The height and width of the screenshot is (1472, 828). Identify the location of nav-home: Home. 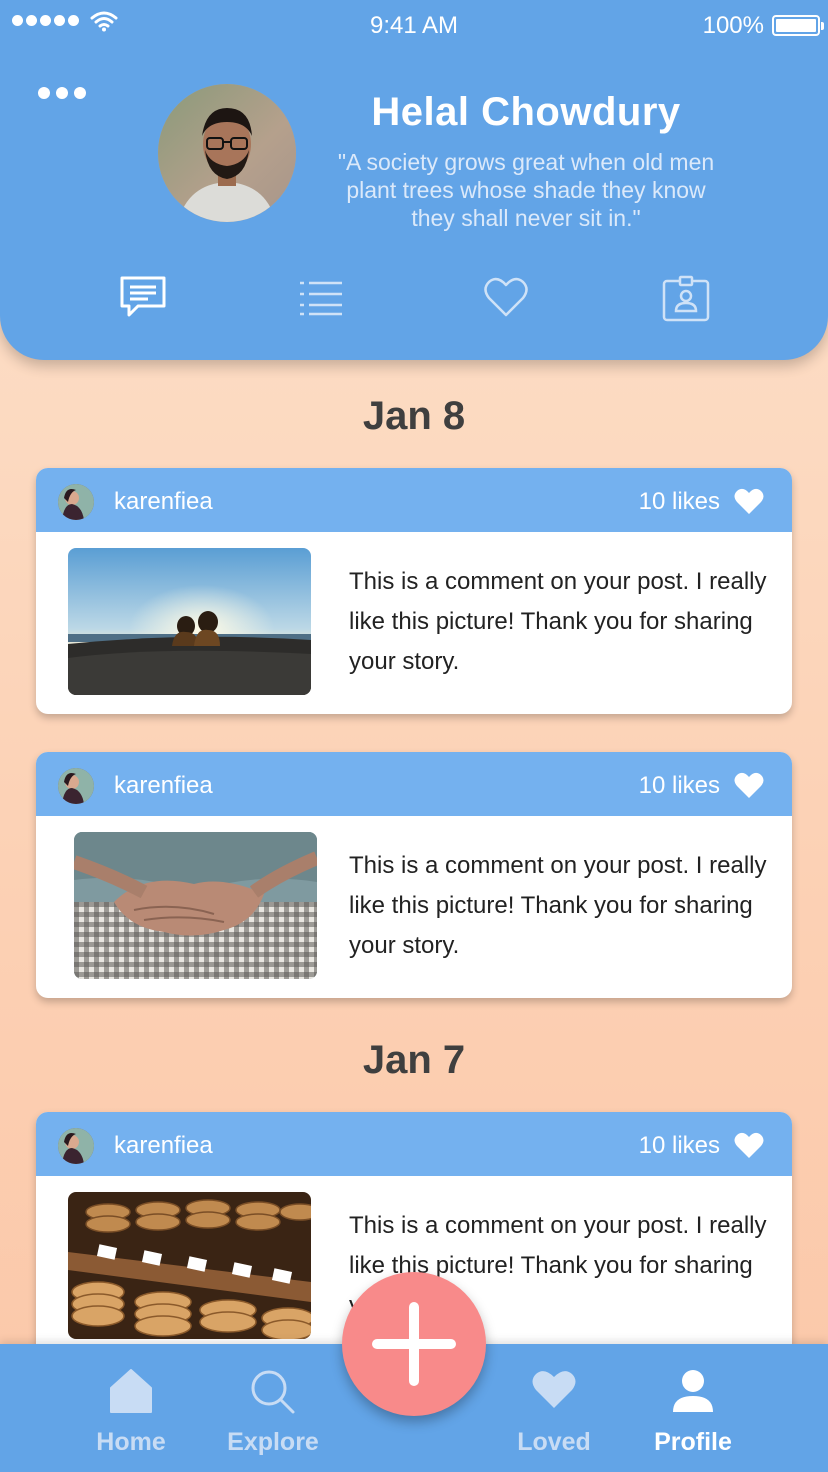
(131, 1408).